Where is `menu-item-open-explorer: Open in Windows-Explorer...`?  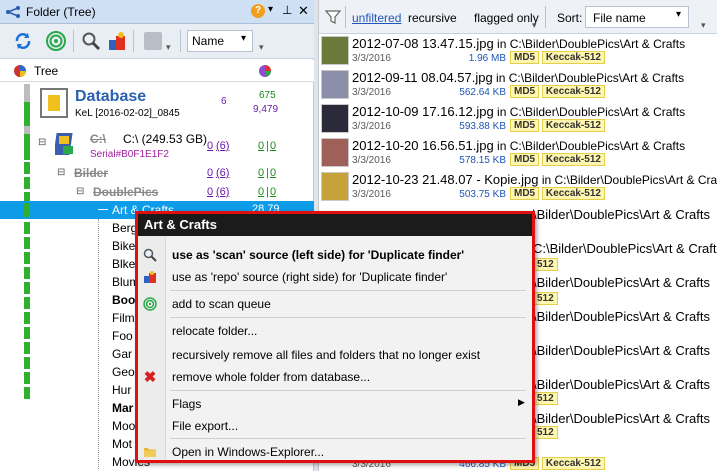 menu-item-open-explorer: Open in Windows-Explorer... is located at coordinates (335, 452).